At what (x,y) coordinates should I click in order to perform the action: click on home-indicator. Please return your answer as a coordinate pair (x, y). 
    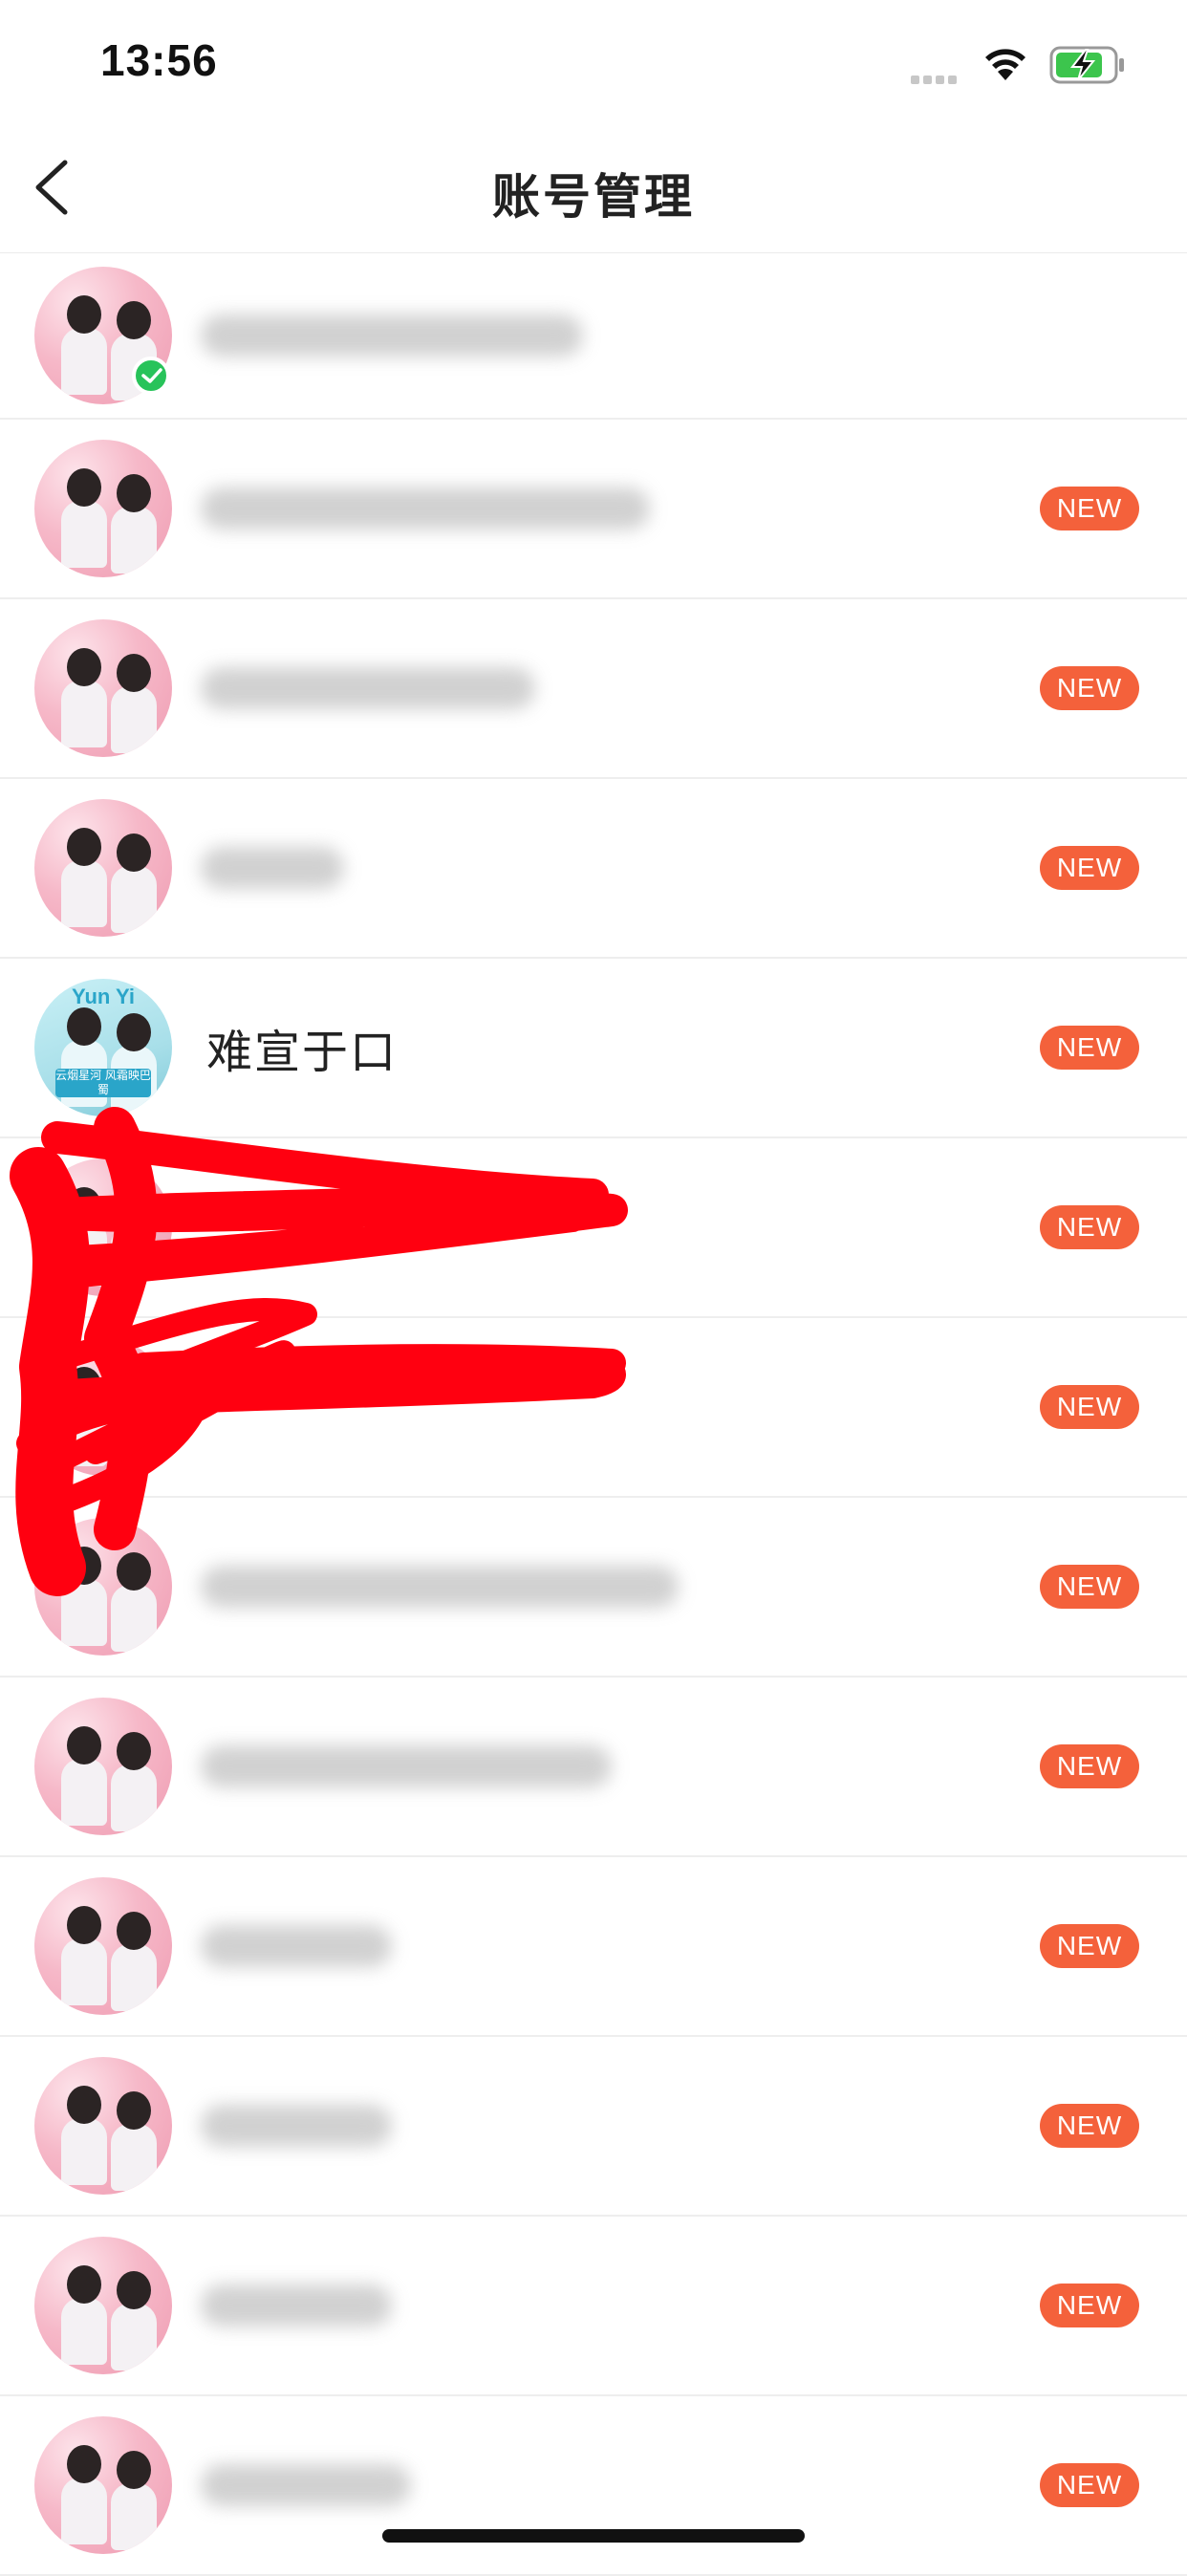
    Looking at the image, I should click on (593, 2536).